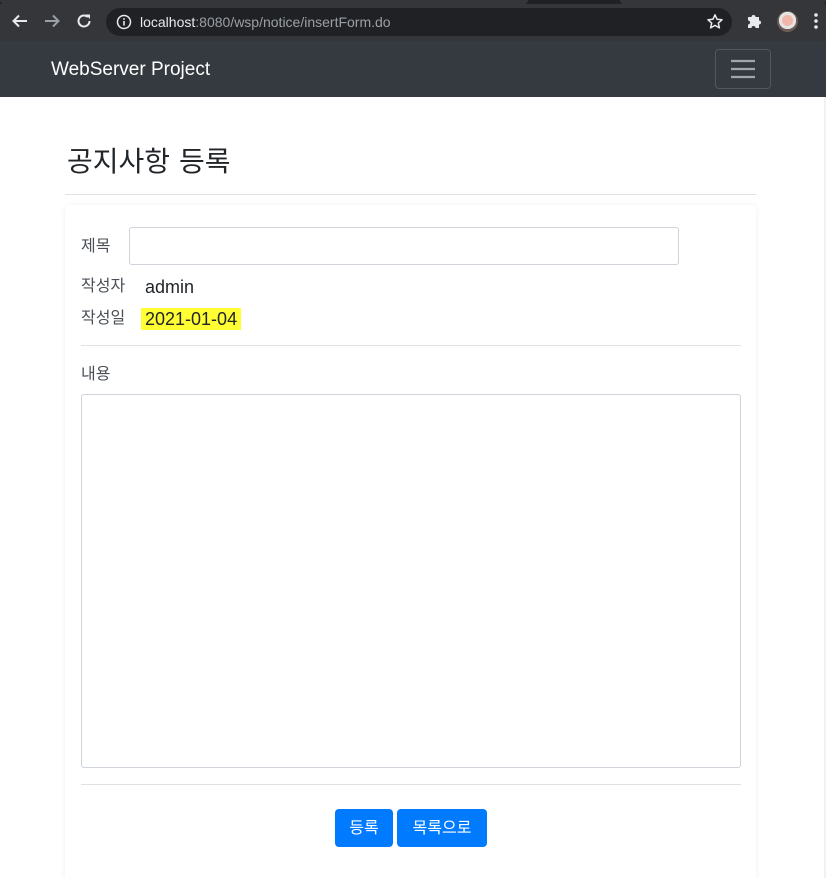 The height and width of the screenshot is (878, 826). I want to click on date-value: 2021-01-04, so click(191, 319).